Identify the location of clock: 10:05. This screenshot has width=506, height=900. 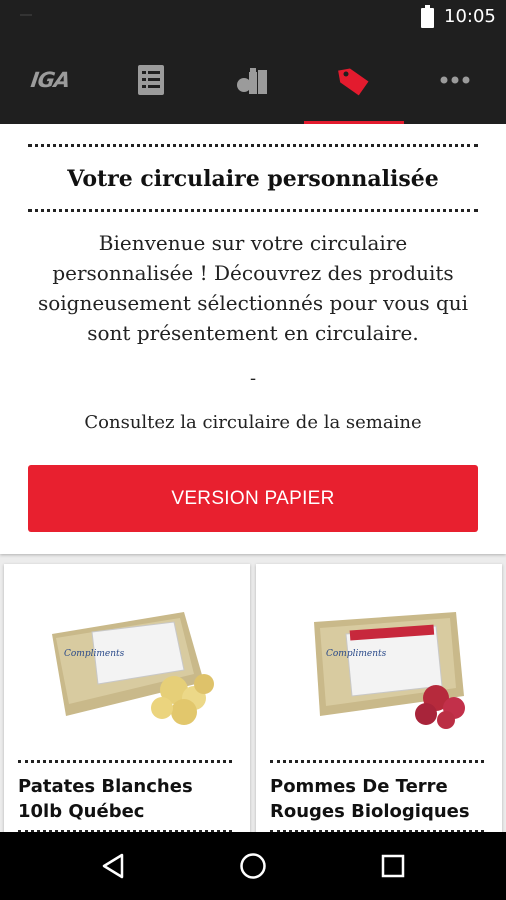
(470, 16).